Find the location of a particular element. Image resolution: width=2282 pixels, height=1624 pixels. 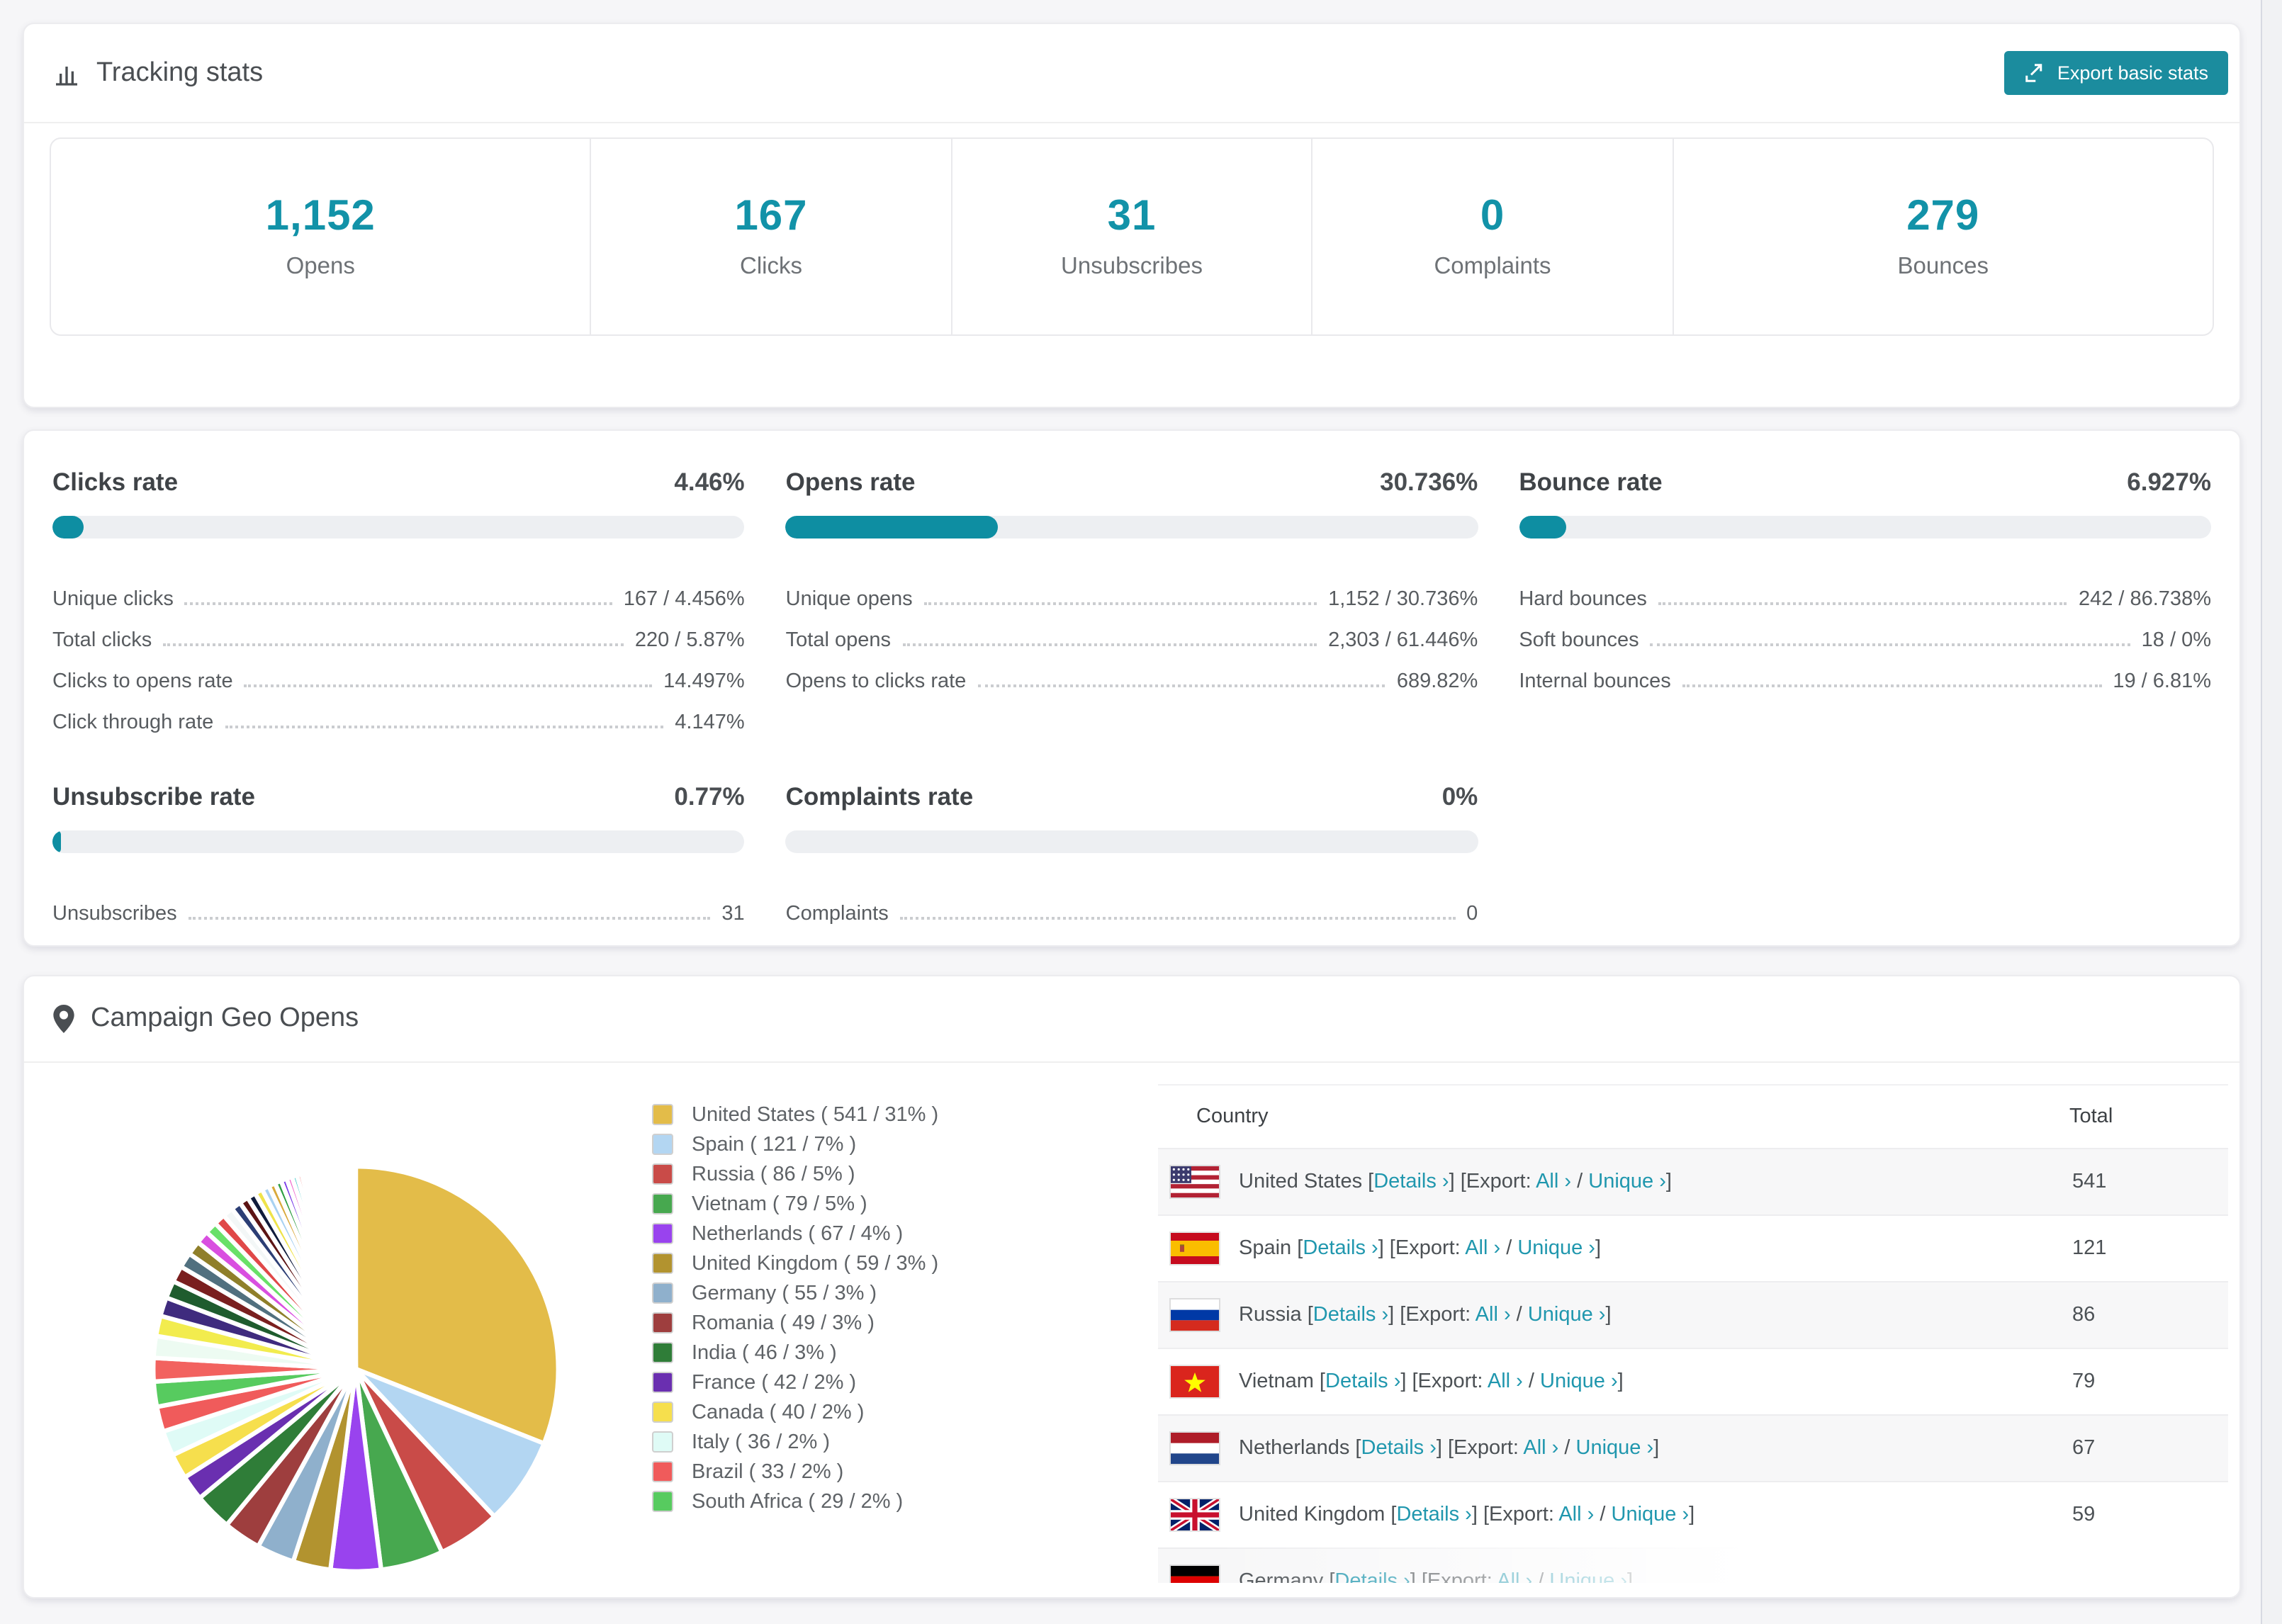

rate-row-value: 19 / 6.81% is located at coordinates (2162, 682).